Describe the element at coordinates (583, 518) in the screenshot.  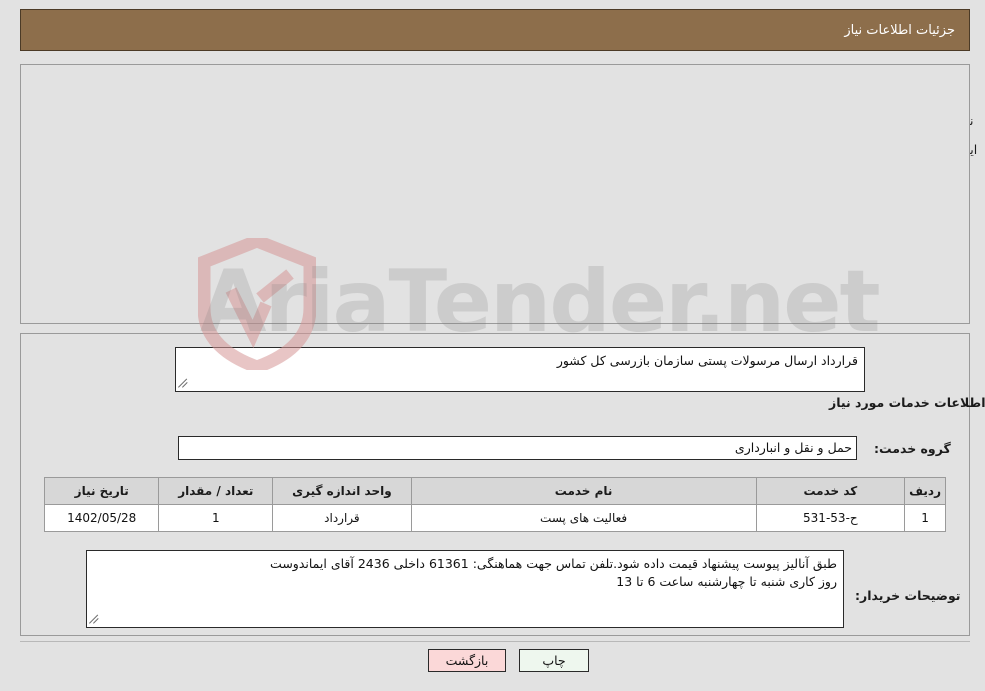
I see `cell-name: فعالیت های پست` at that location.